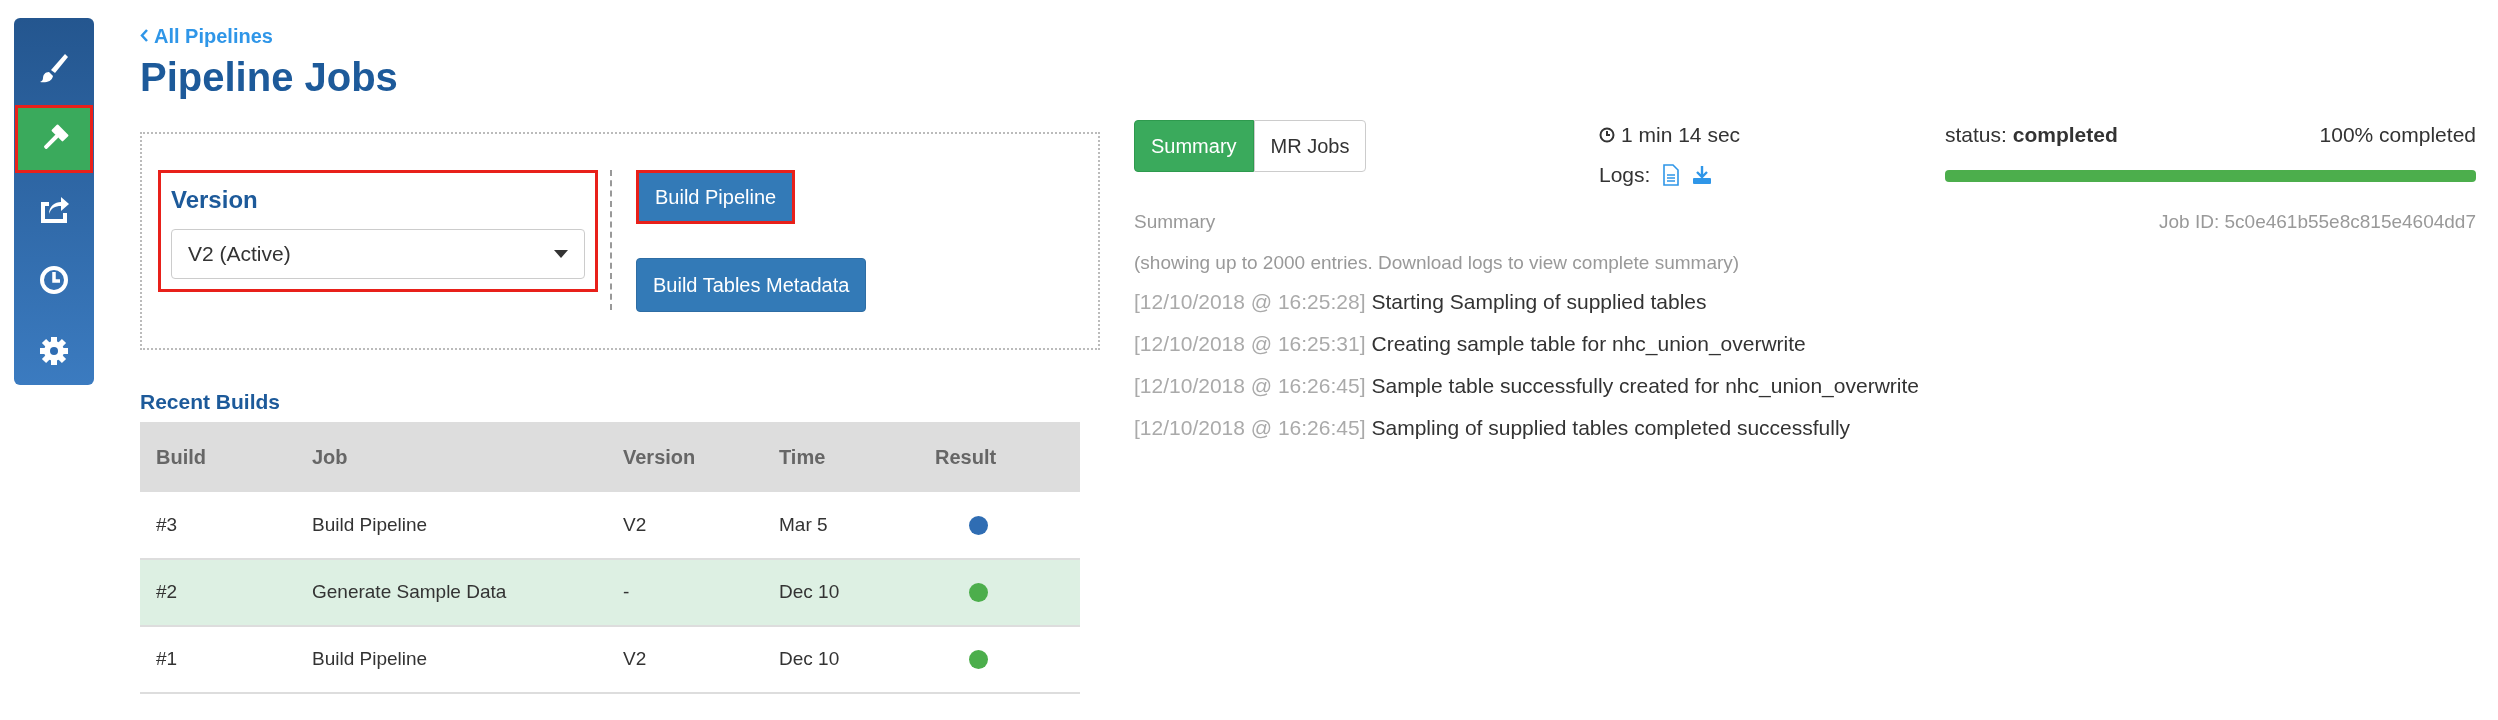 The width and height of the screenshot is (2498, 720). What do you see at coordinates (685, 592) in the screenshot?
I see `table-cell: -` at bounding box center [685, 592].